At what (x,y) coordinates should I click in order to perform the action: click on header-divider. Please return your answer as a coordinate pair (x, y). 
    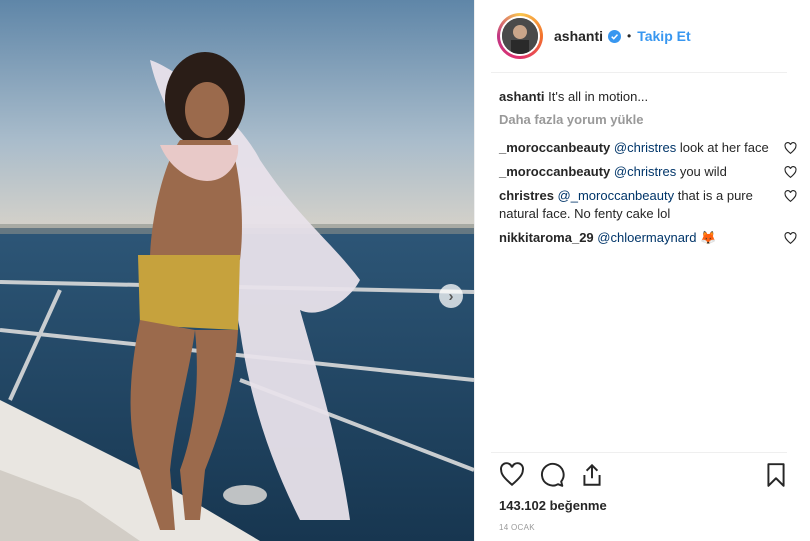
    Looking at the image, I should click on (639, 72).